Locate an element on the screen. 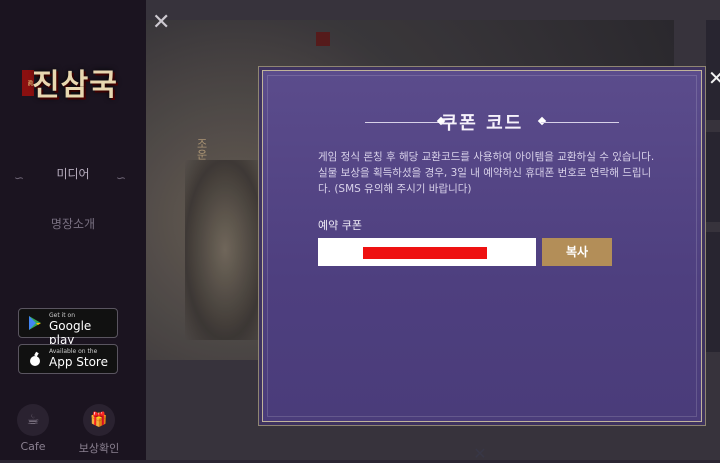 Image resolution: width=720 pixels, height=463 pixels. app-store-small-text: Available on the is located at coordinates (73, 351).